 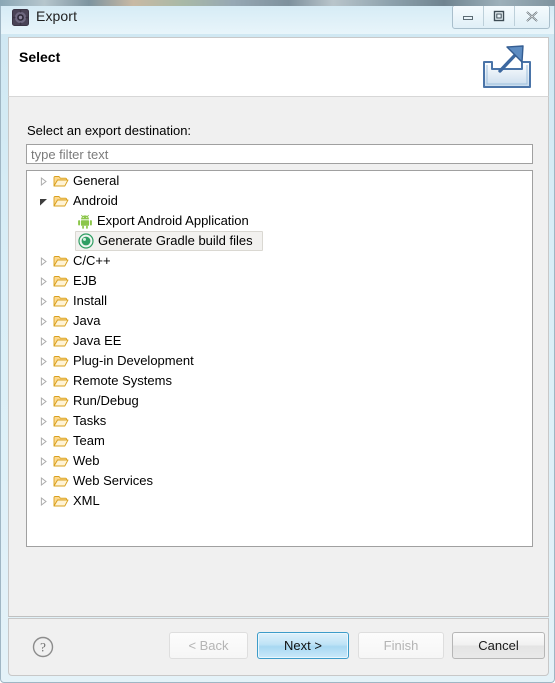 What do you see at coordinates (279, 221) in the screenshot?
I see `tree-item-export-android-application: Export Android Application` at bounding box center [279, 221].